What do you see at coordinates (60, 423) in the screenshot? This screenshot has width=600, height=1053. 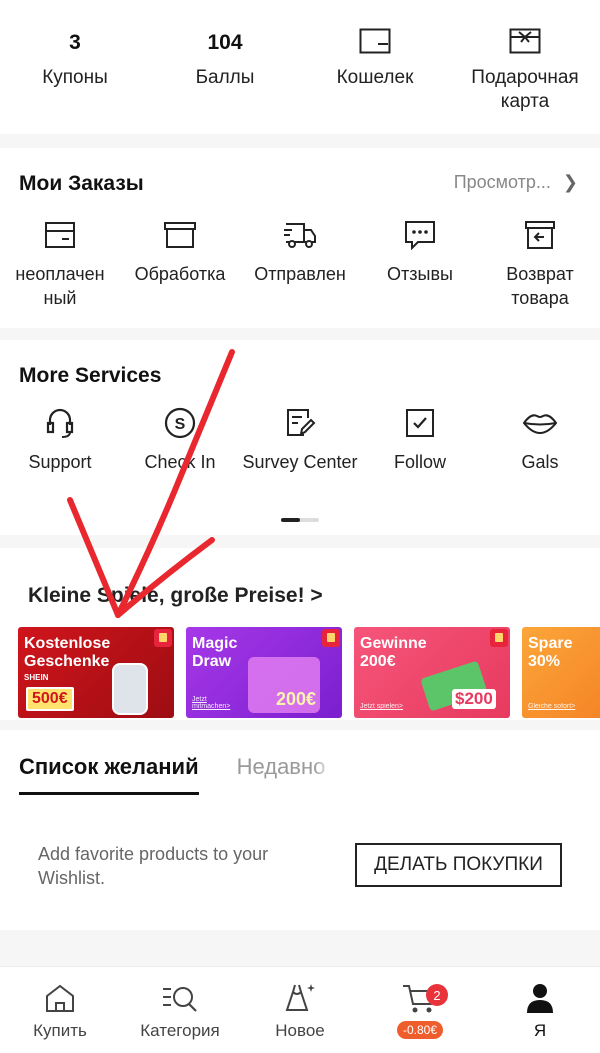 I see `headset-icon` at bounding box center [60, 423].